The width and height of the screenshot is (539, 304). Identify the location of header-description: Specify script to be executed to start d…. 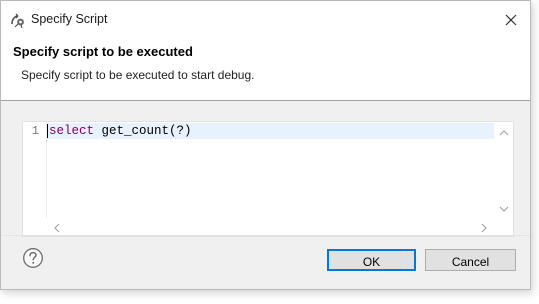
(138, 75).